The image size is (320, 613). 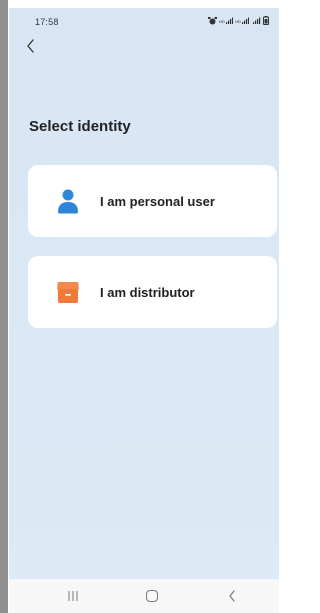 I want to click on recents-icon, so click(x=73, y=596).